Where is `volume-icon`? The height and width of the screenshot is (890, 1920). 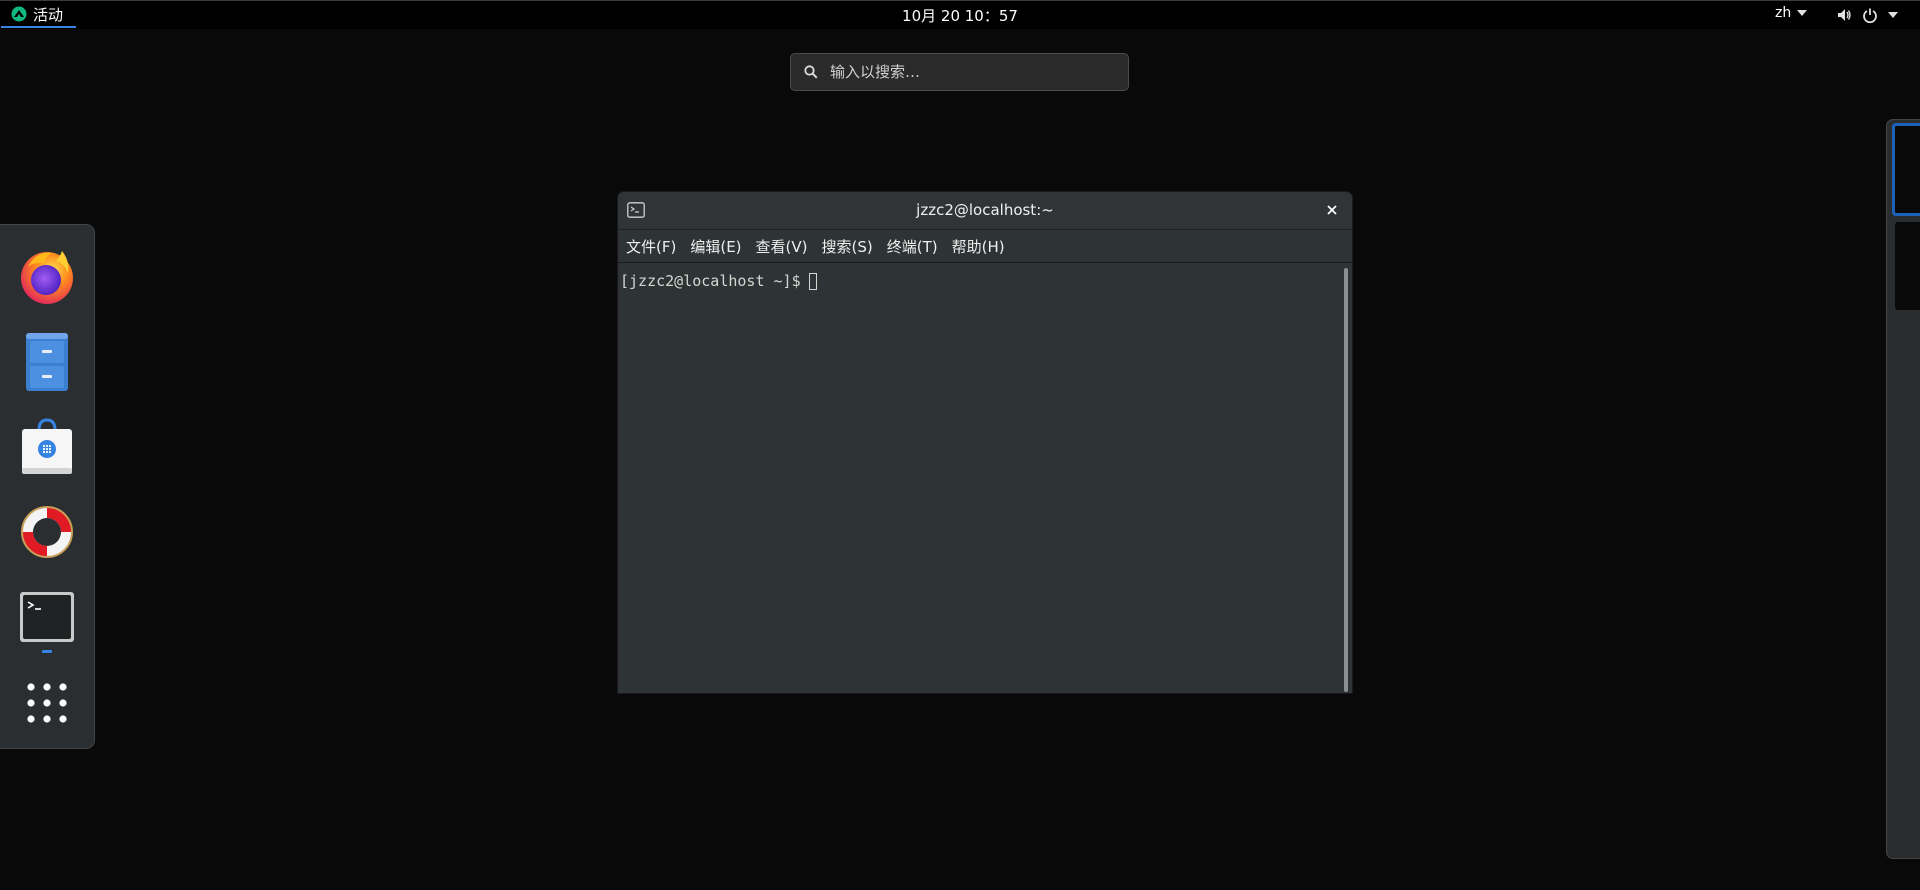 volume-icon is located at coordinates (1844, 15).